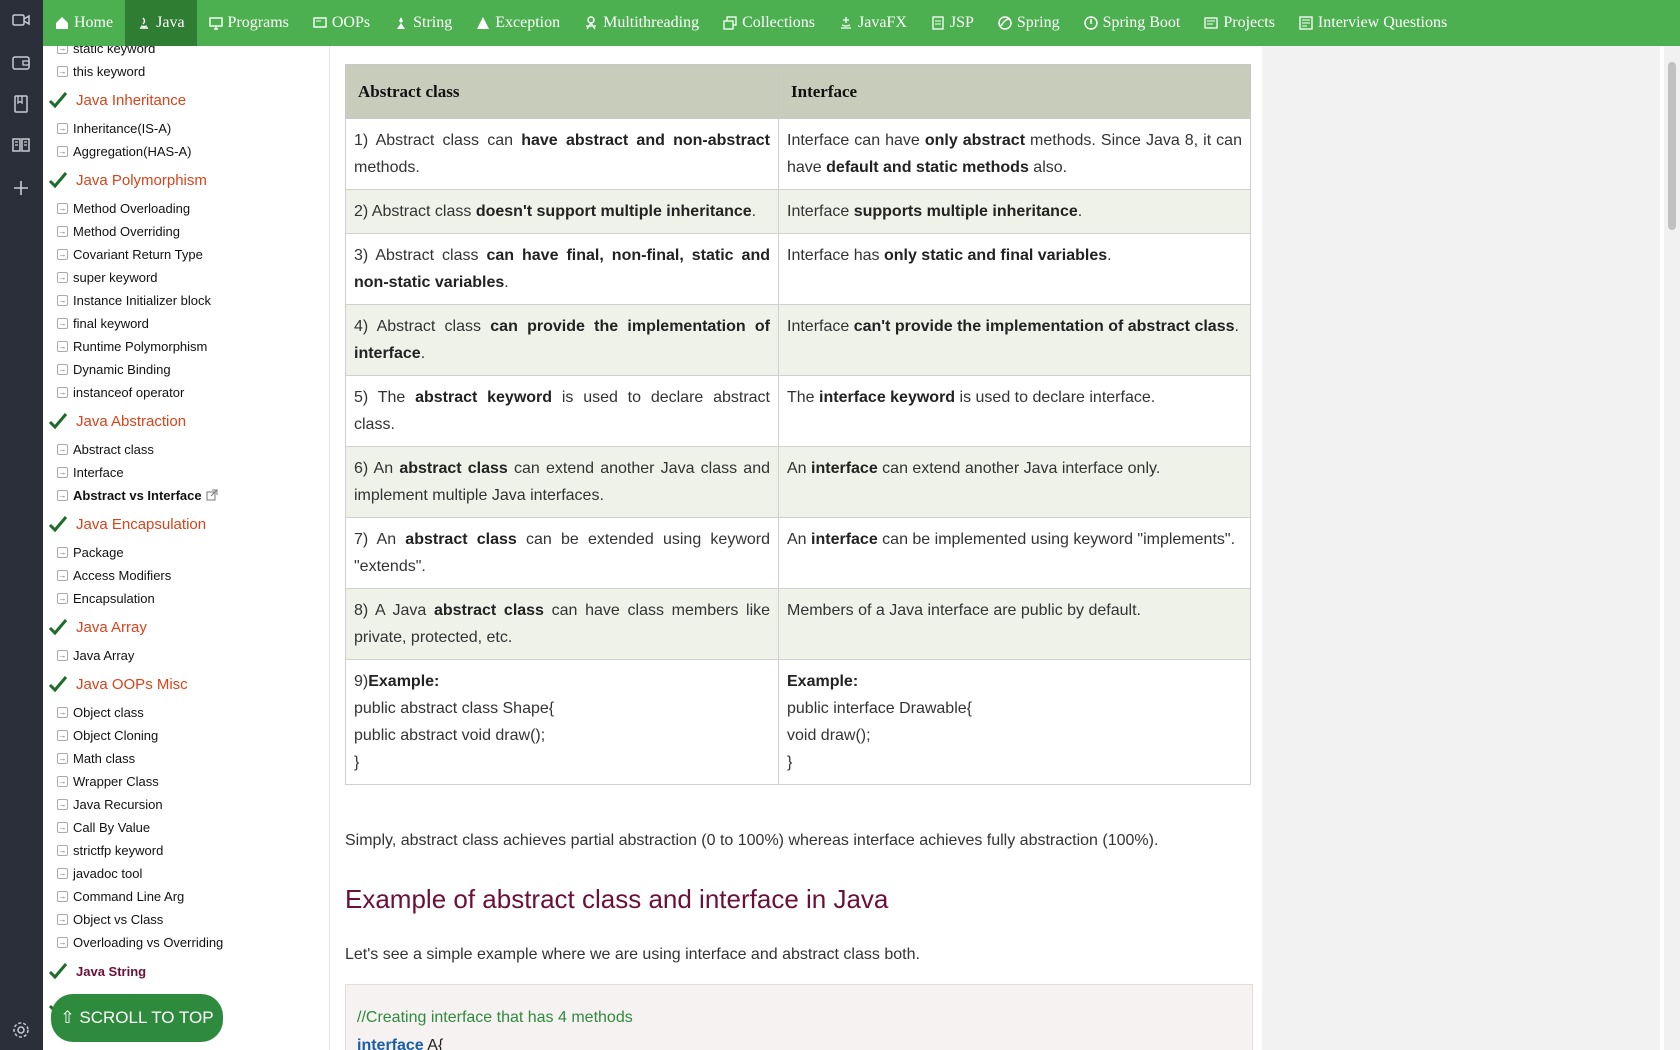  I want to click on sidebar-link-overloading-vs-overriding: → Overloading vs Overriding, so click(186, 942).